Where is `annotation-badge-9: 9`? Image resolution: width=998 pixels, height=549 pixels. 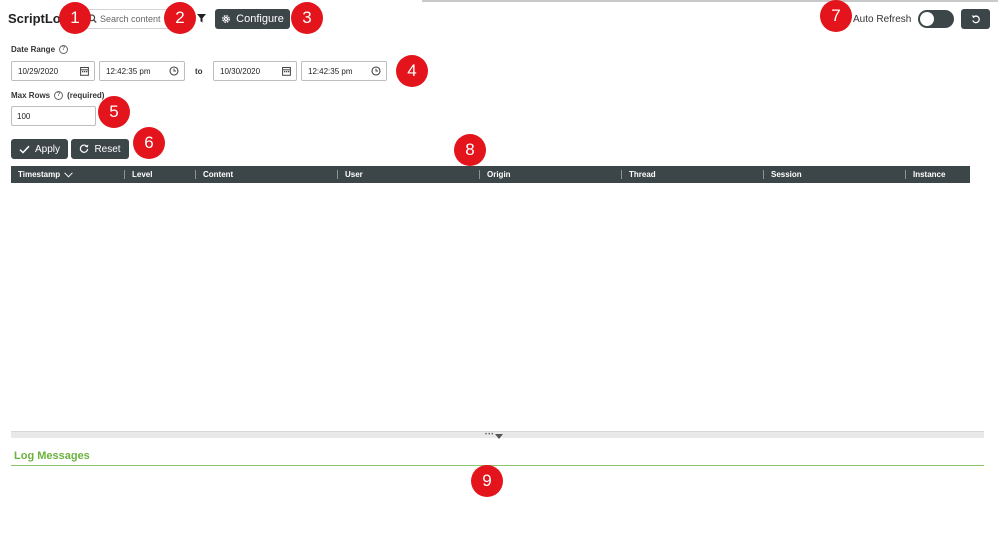 annotation-badge-9: 9 is located at coordinates (487, 481).